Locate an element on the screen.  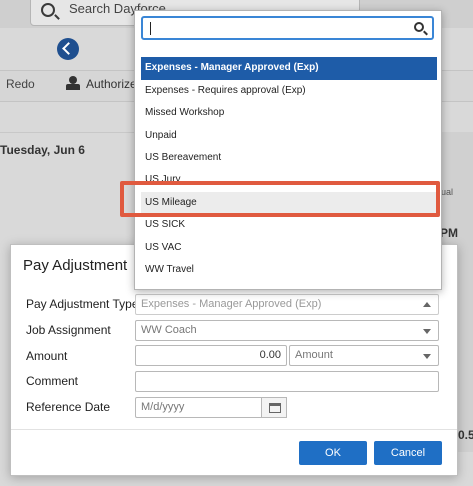
calendar-icon is located at coordinates (275, 408).